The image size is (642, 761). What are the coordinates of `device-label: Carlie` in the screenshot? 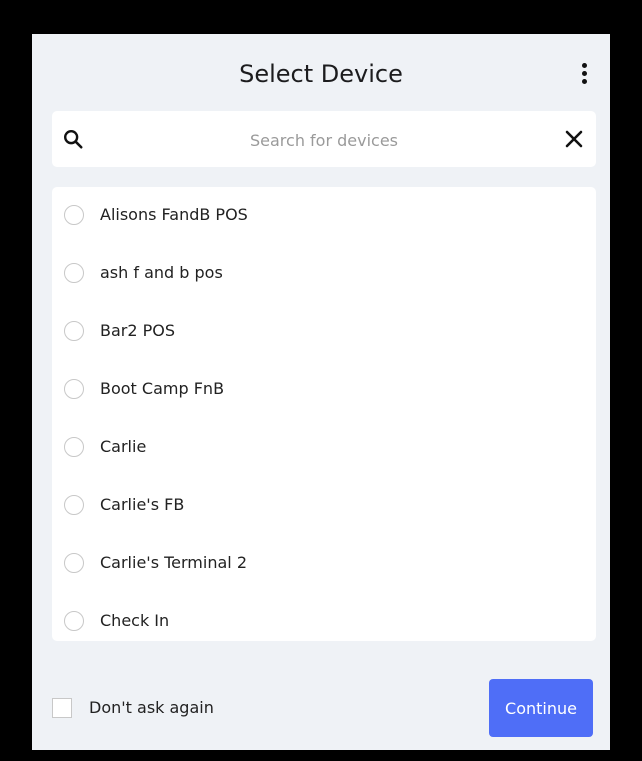 It's located at (123, 446).